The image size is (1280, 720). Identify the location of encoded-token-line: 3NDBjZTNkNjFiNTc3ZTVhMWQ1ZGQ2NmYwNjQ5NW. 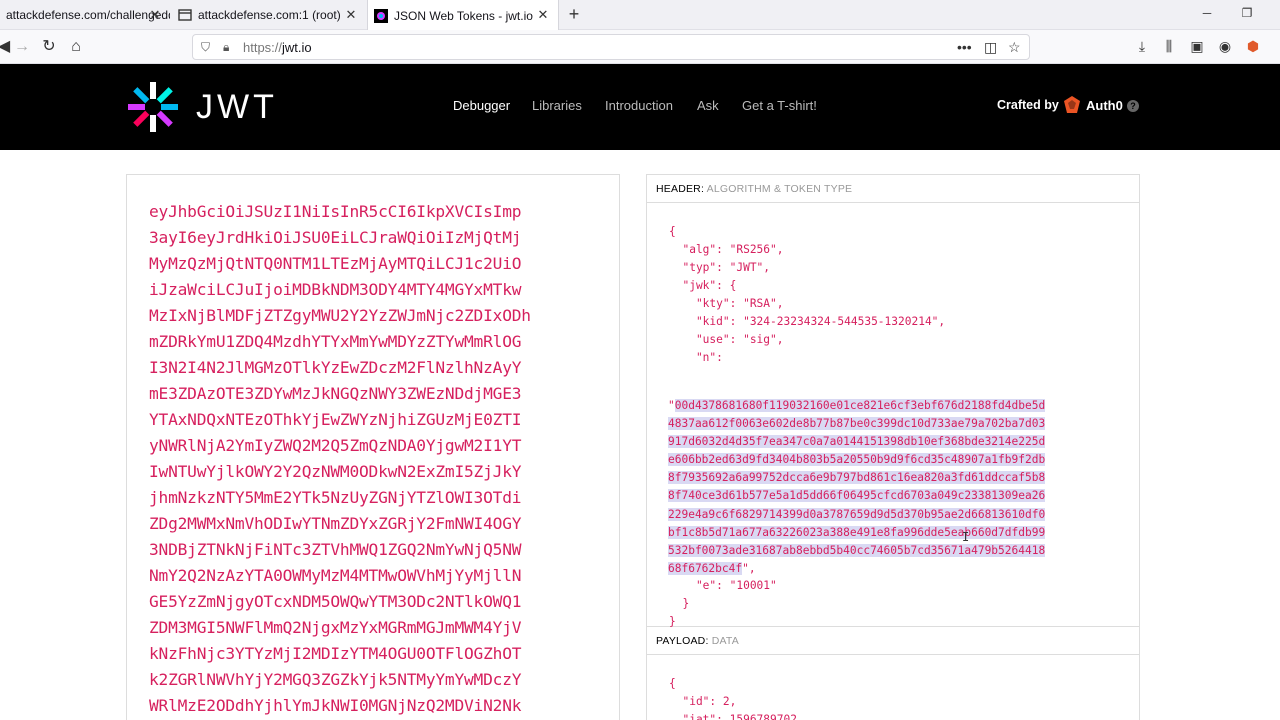
(335, 549).